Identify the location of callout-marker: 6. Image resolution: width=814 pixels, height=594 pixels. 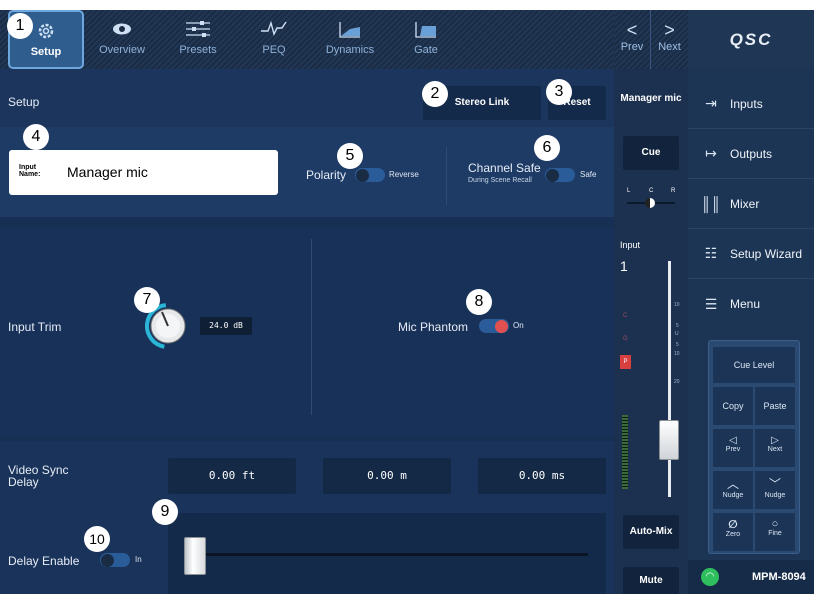
(547, 148).